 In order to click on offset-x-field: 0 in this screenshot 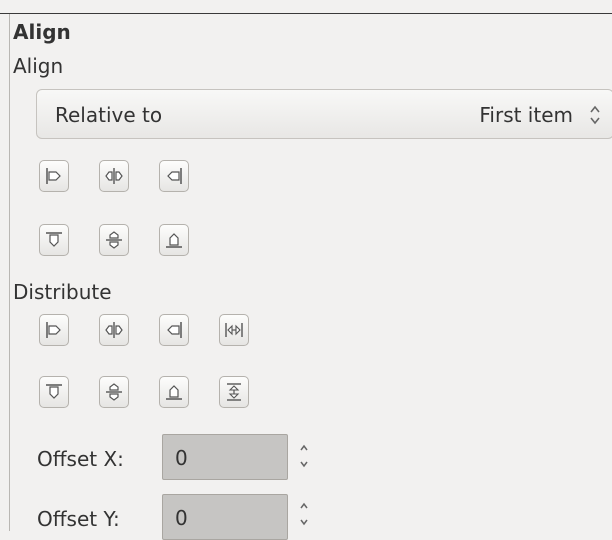, I will do `click(225, 457)`.